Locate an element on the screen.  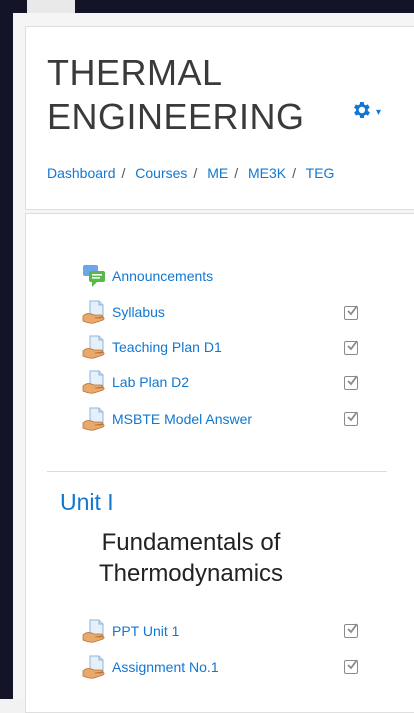
activity-label: PPT Unit 1 is located at coordinates (146, 631).